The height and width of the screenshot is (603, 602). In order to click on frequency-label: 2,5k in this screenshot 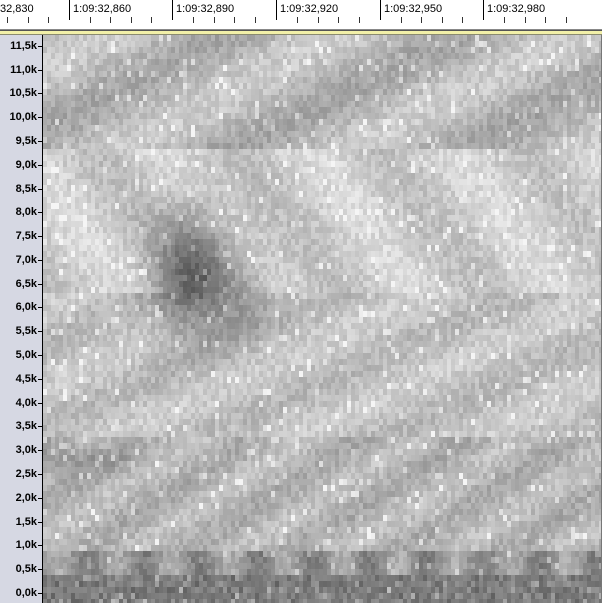, I will do `click(26, 474)`.